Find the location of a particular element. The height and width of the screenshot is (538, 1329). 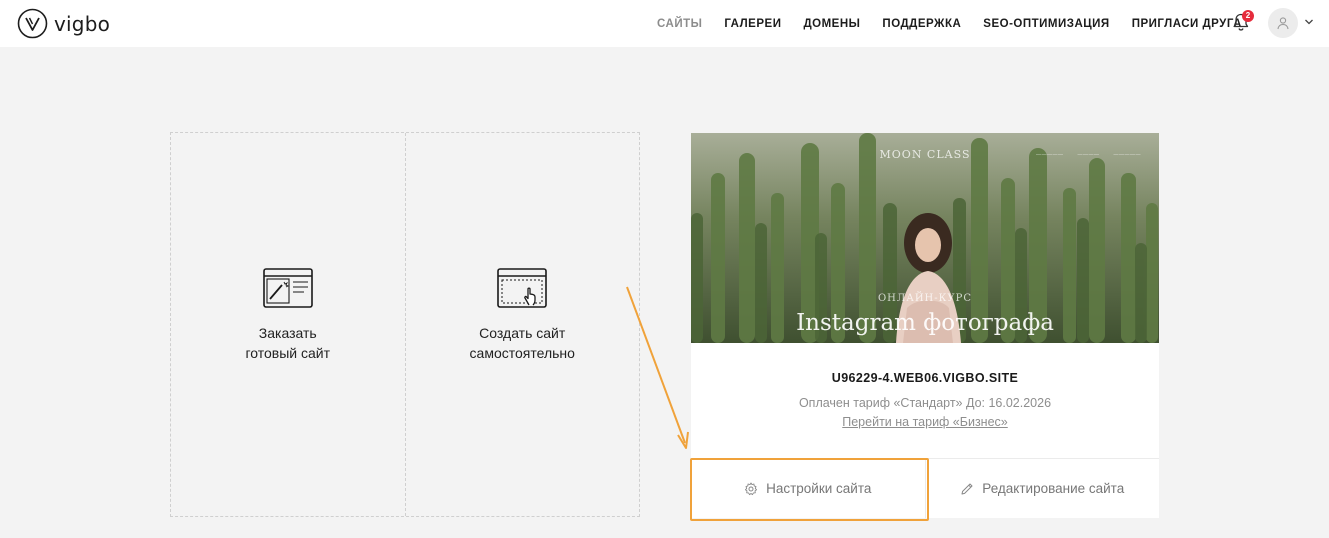

edit-site-button: Редактирование сайта is located at coordinates (1042, 488).